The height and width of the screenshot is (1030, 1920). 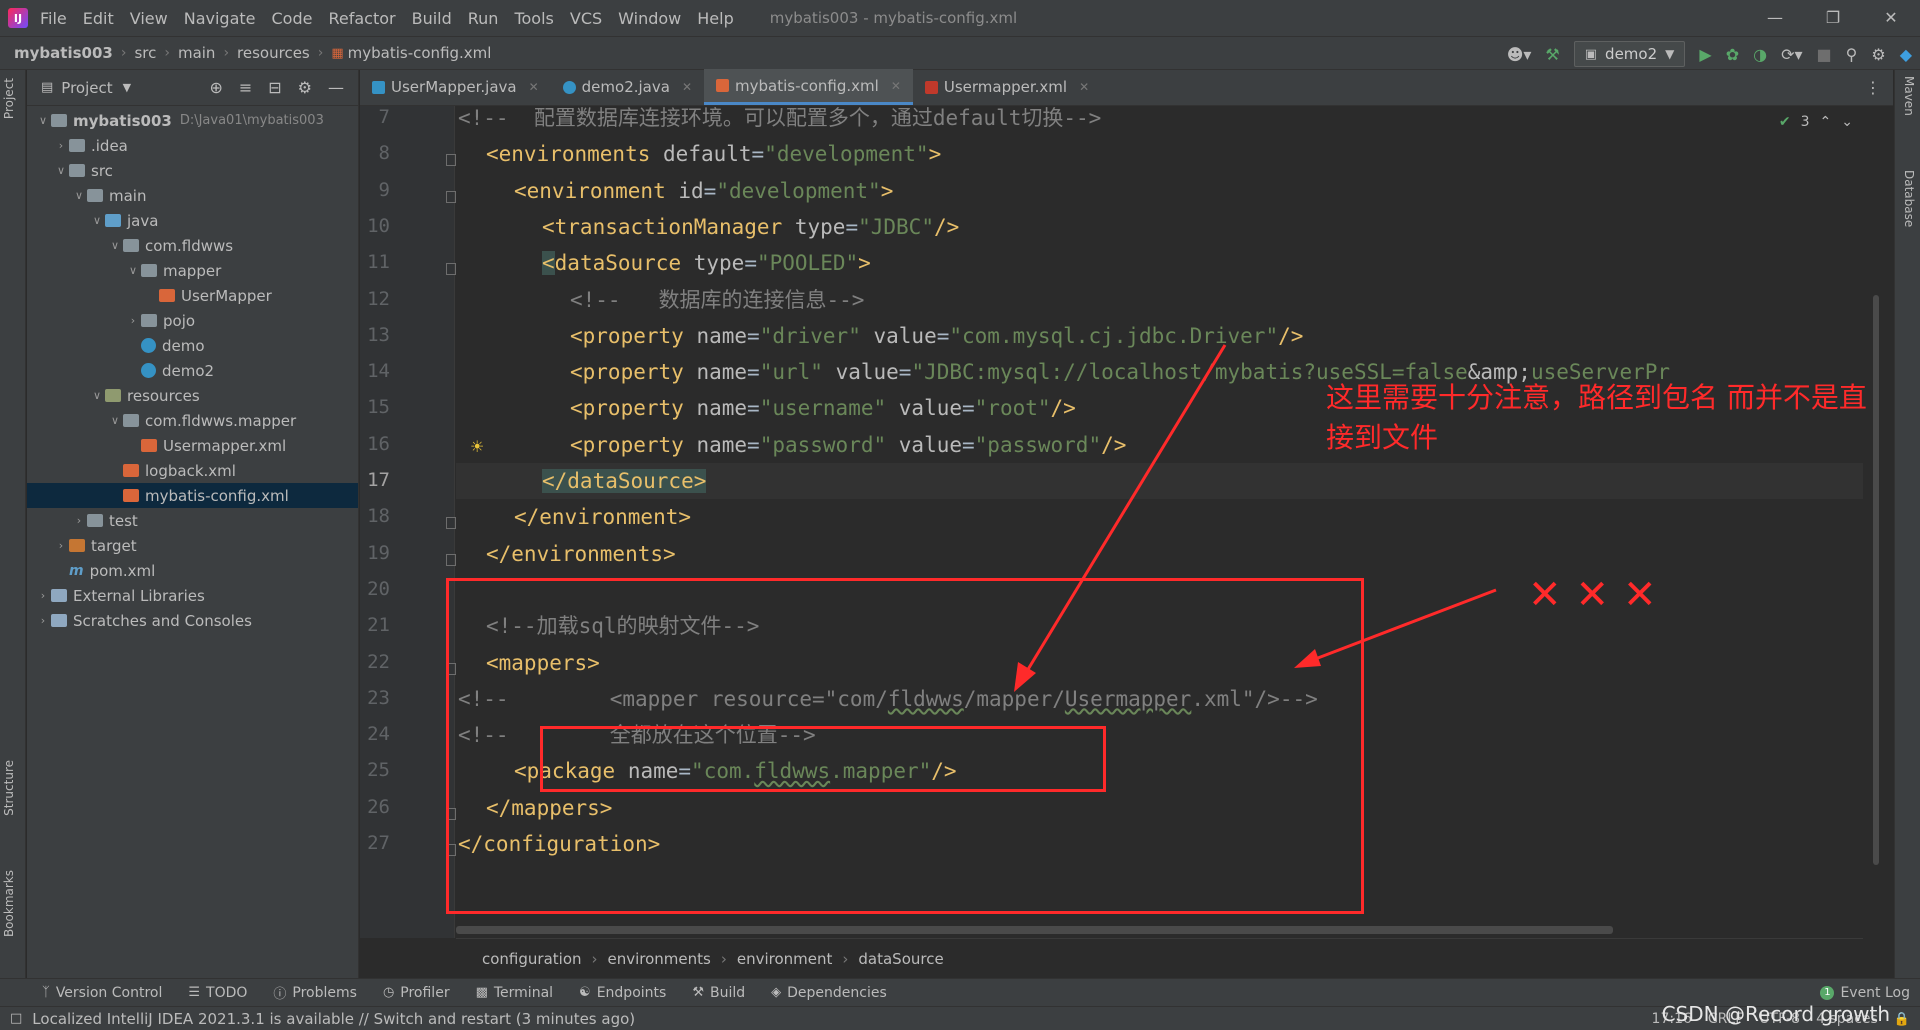 I want to click on minimize-icon: —, so click(x=1775, y=18).